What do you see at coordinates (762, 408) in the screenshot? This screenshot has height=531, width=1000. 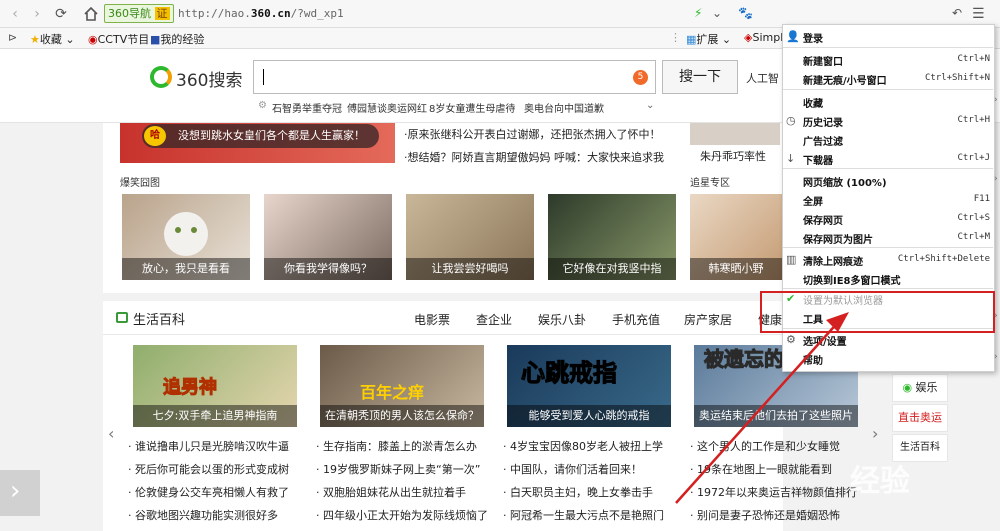 I see `annotation-arrow-icon` at bounding box center [762, 408].